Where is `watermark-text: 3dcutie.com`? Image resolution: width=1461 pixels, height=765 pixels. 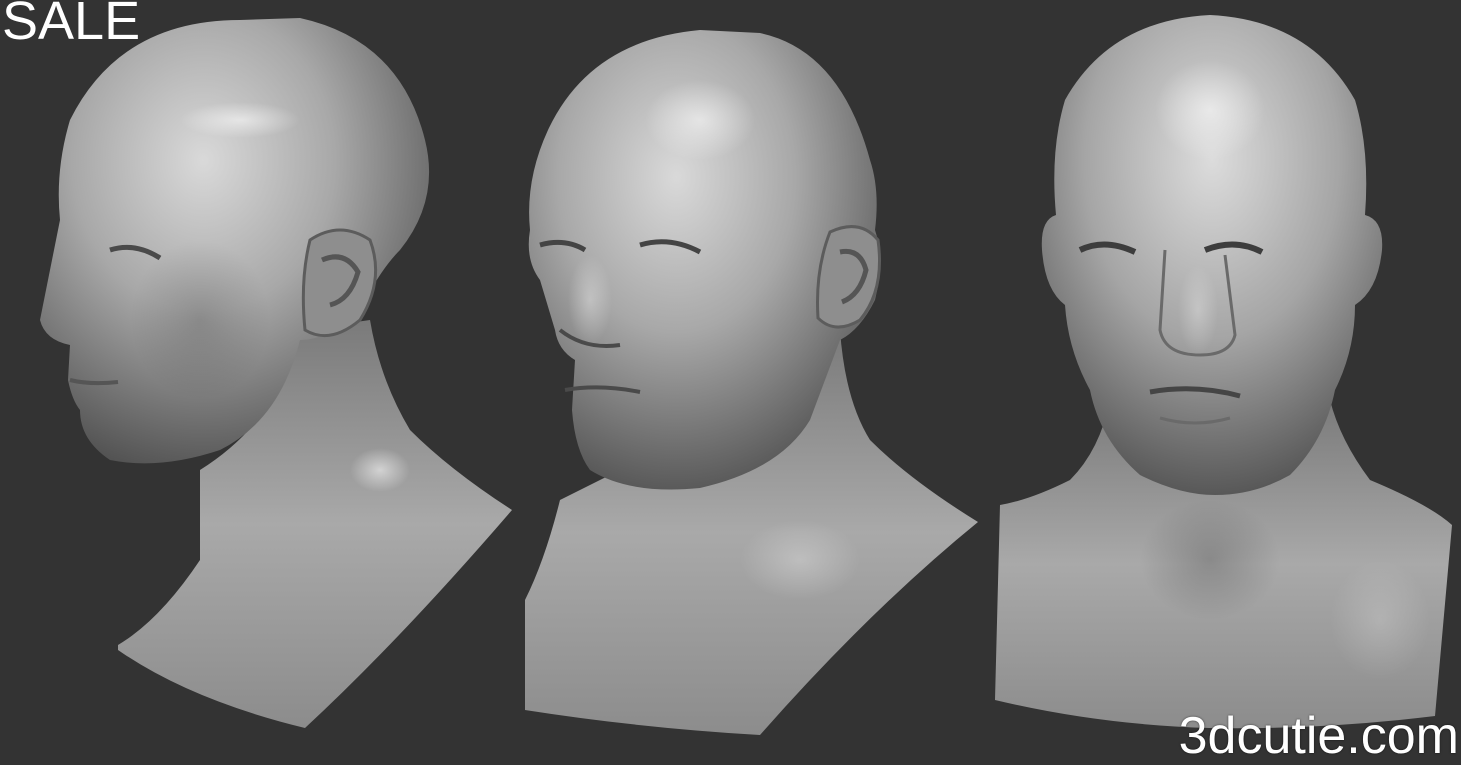
watermark-text: 3dcutie.com is located at coordinates (1318, 736).